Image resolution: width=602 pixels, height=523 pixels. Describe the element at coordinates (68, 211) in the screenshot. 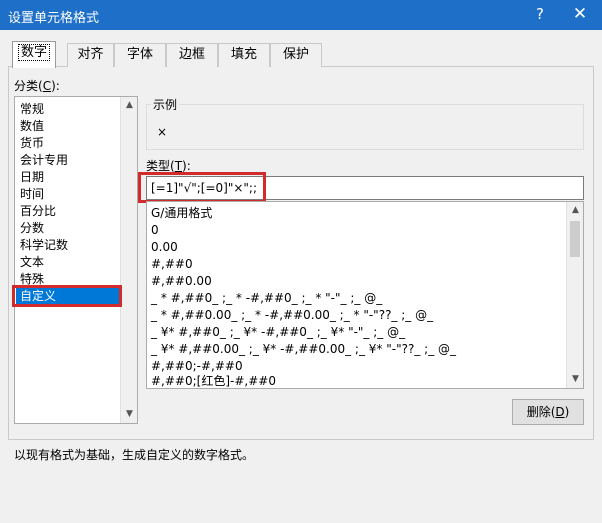

I see `category-item: 百分比` at that location.